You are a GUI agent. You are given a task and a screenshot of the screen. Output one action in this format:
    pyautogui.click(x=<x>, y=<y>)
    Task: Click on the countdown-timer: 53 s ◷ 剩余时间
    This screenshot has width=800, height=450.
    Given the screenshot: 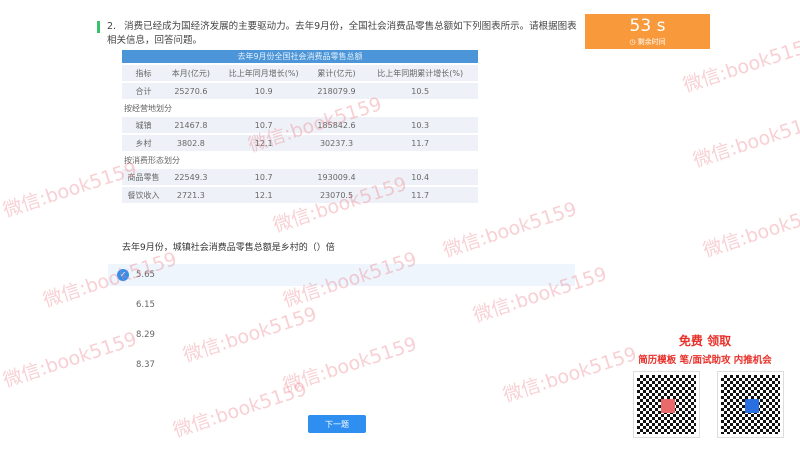 What is the action you would take?
    pyautogui.click(x=647, y=31)
    